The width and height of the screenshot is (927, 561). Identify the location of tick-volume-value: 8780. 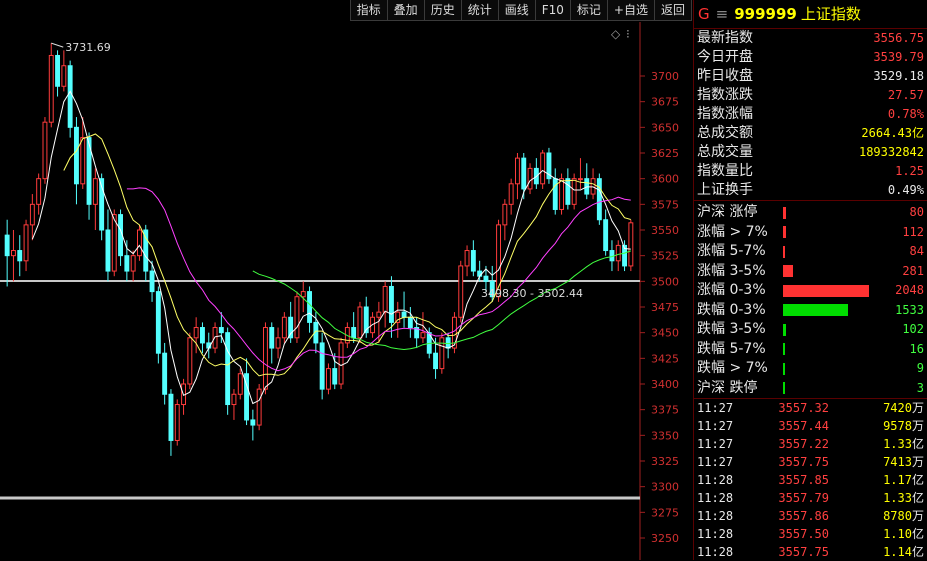
(897, 516).